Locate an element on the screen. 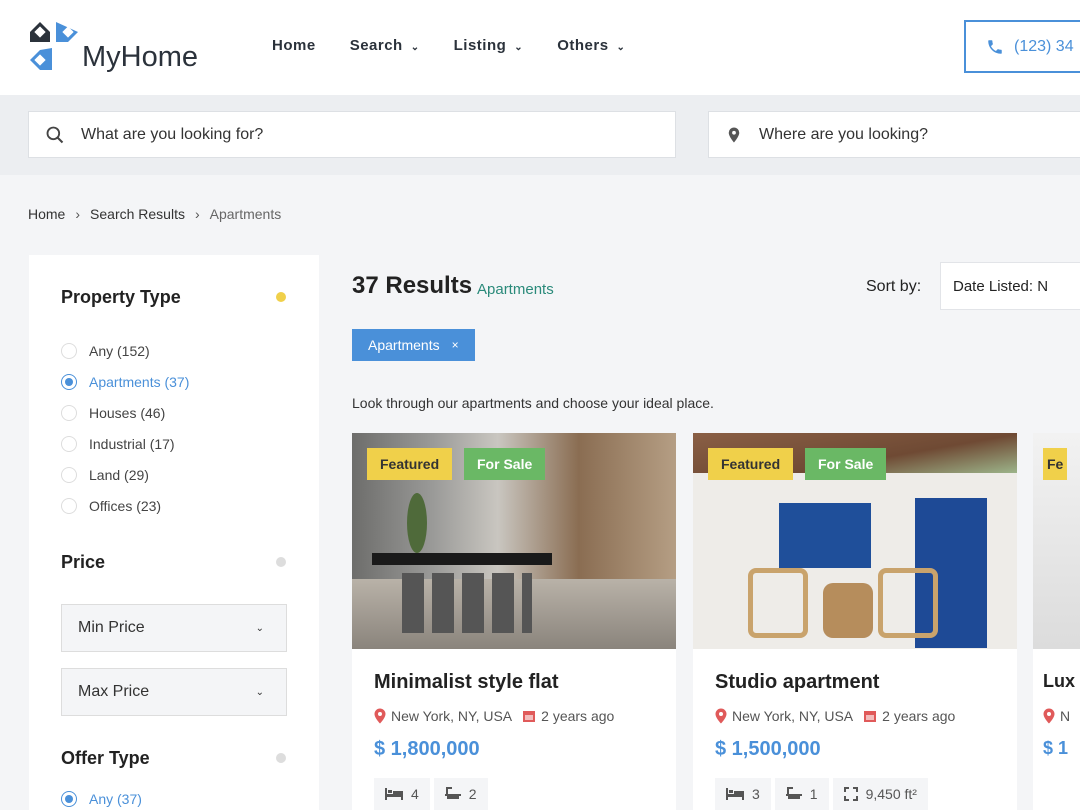 The height and width of the screenshot is (810, 1080). nav-label: Others is located at coordinates (583, 45).